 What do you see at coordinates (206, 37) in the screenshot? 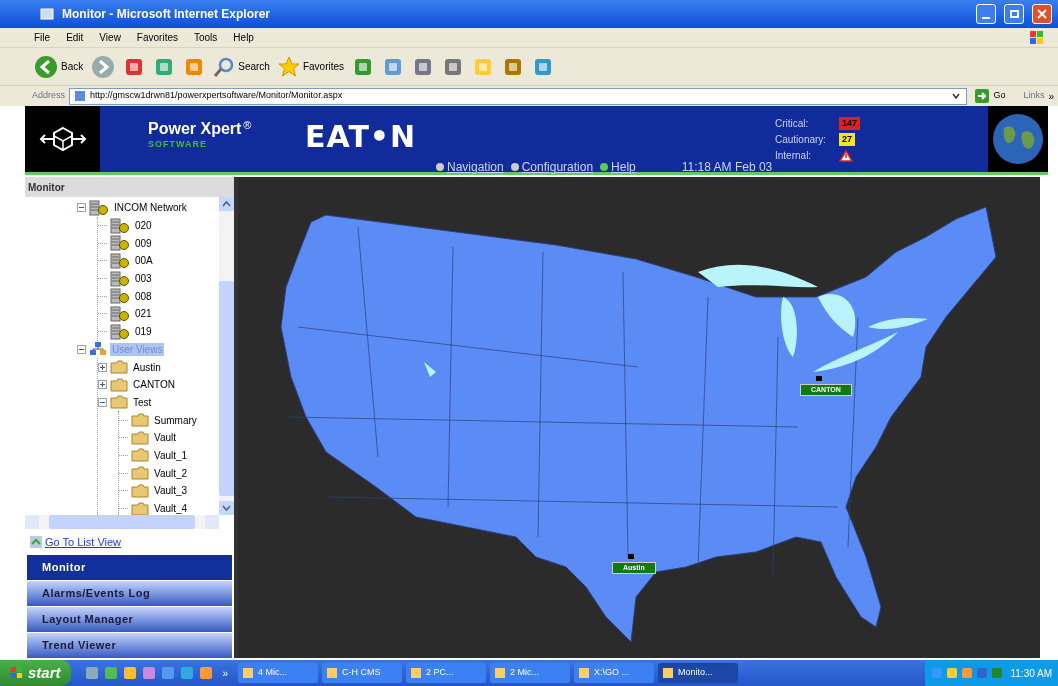
I see `menu-item: Tools` at bounding box center [206, 37].